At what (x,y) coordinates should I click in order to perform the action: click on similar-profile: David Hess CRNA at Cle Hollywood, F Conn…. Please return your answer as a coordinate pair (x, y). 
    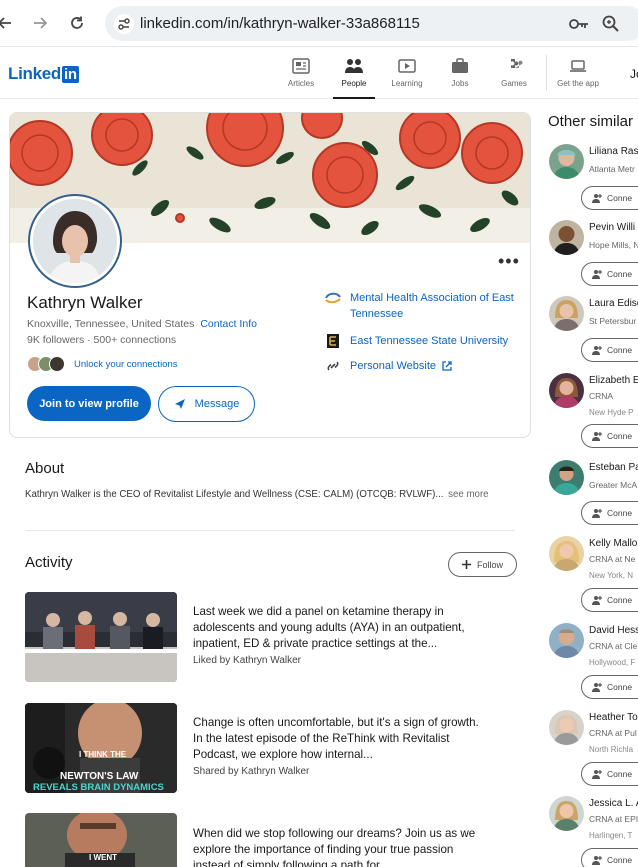
    Looking at the image, I should click on (593, 663).